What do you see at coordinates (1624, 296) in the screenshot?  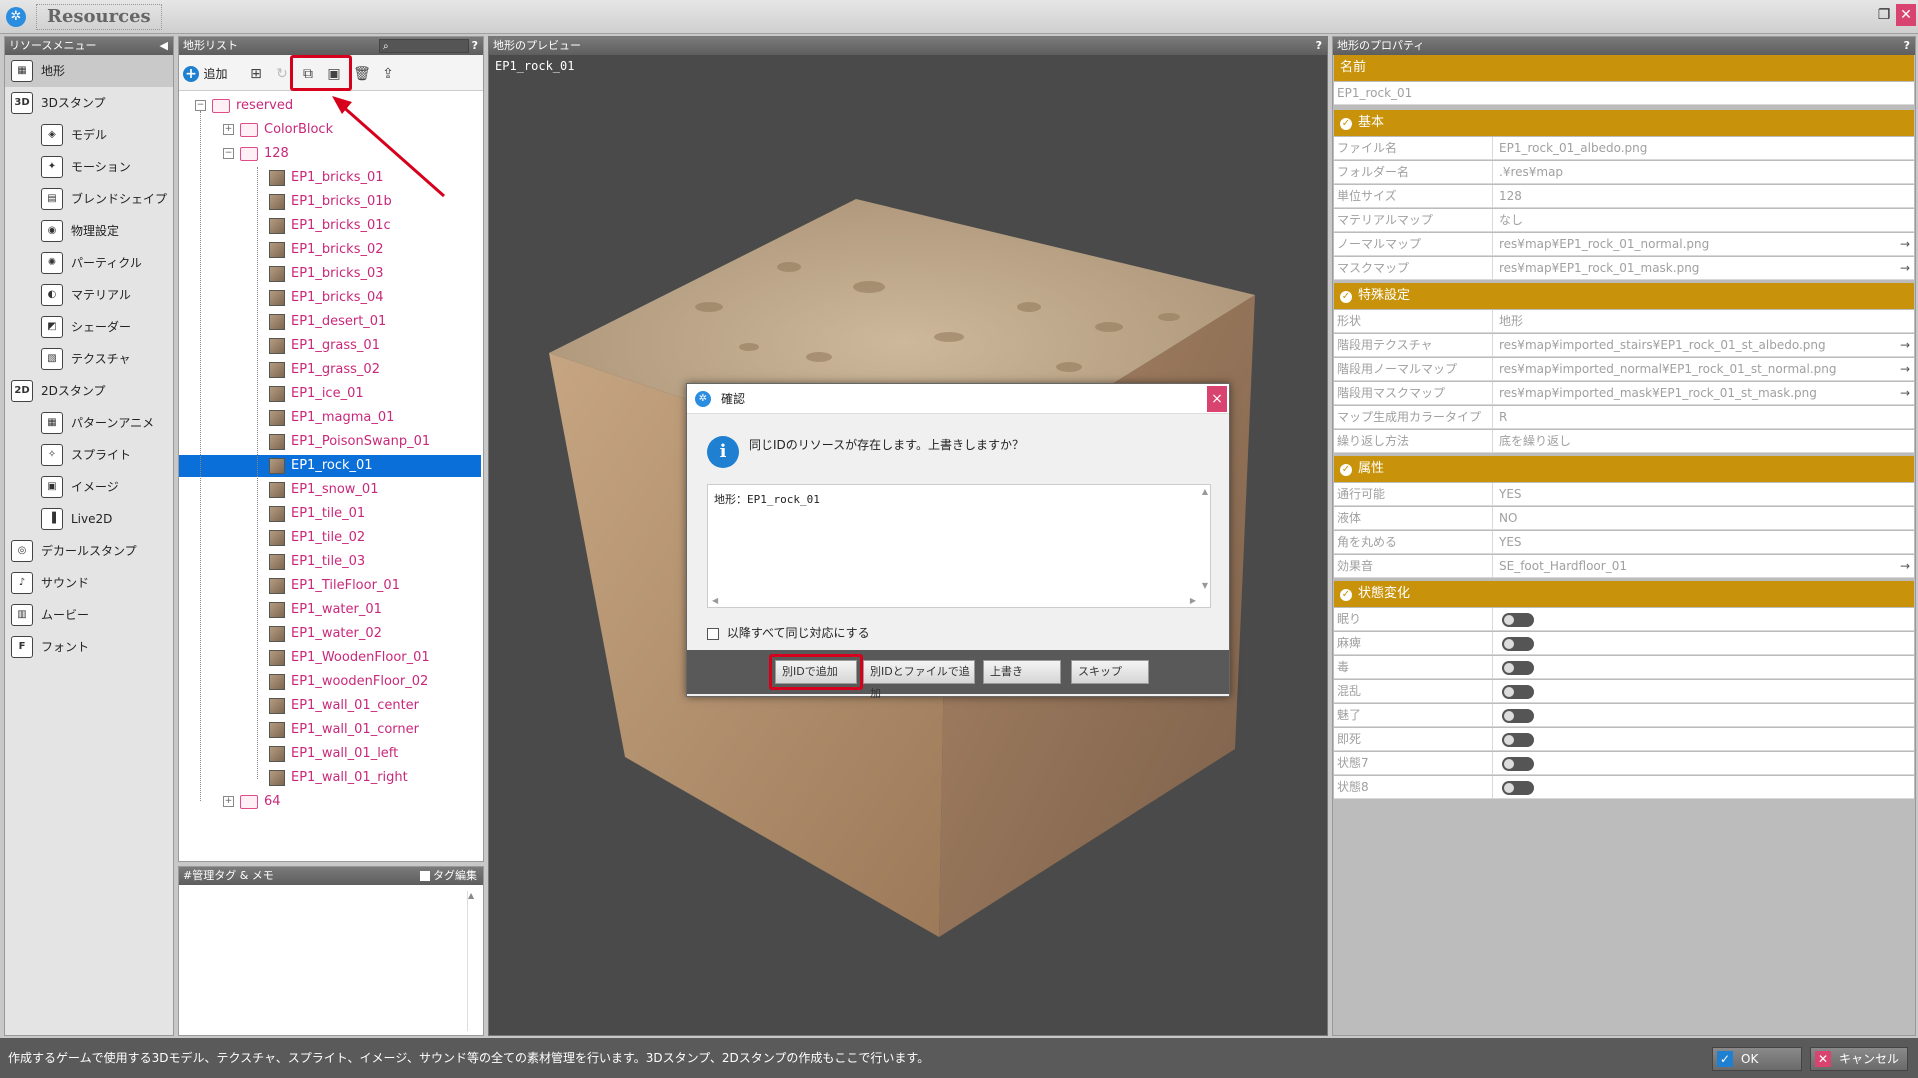 I see `section-special: ✓ 特殊設定` at bounding box center [1624, 296].